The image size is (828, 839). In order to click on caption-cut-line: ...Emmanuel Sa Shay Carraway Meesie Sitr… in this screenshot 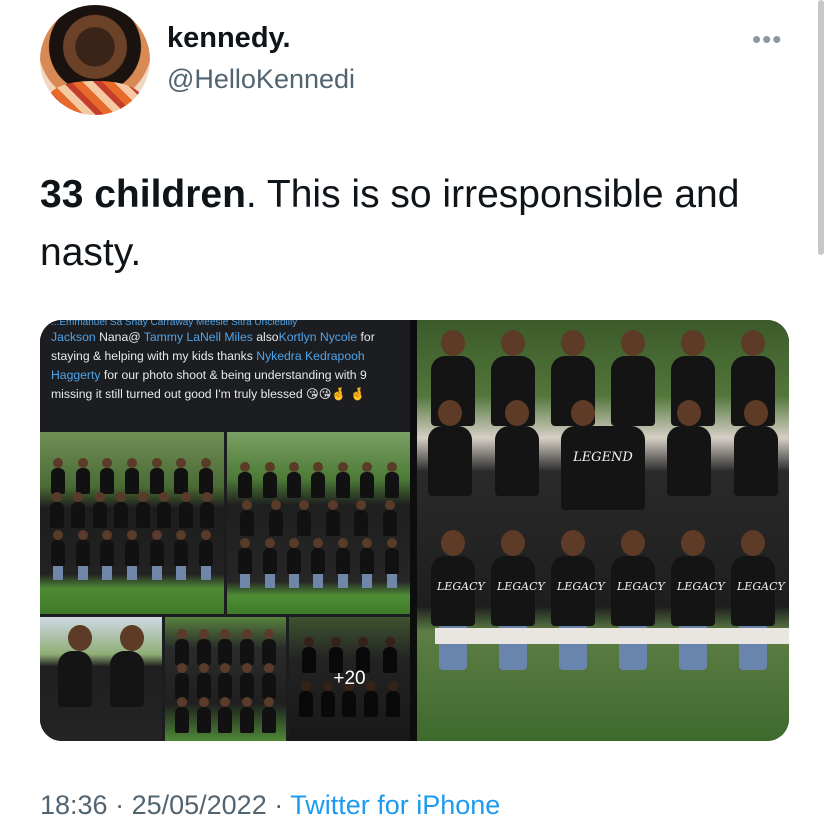, I will do `click(174, 324)`.